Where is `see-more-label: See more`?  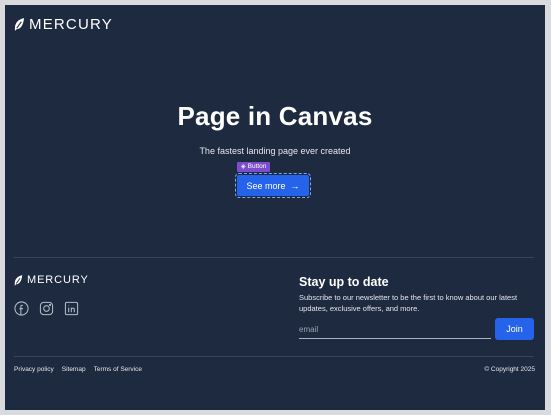
see-more-label: See more is located at coordinates (266, 185).